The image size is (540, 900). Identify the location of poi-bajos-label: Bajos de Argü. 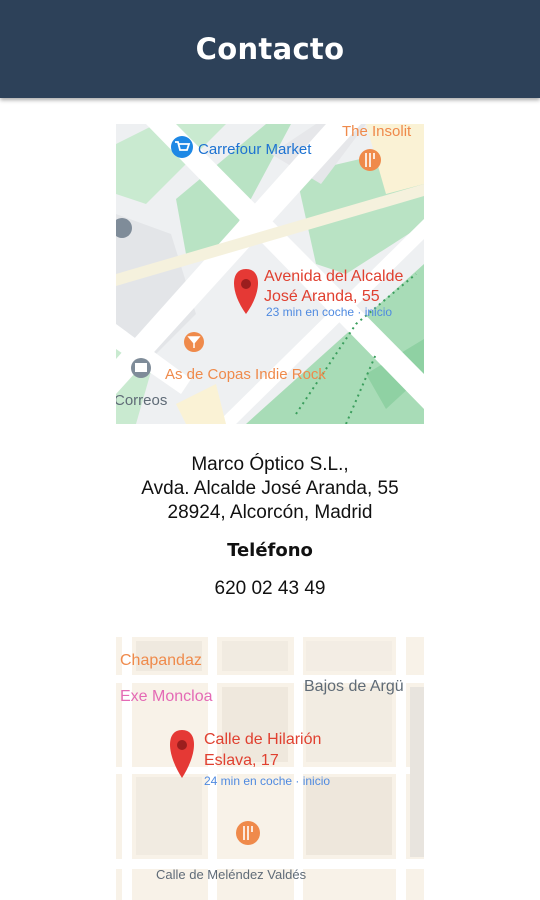
(354, 686).